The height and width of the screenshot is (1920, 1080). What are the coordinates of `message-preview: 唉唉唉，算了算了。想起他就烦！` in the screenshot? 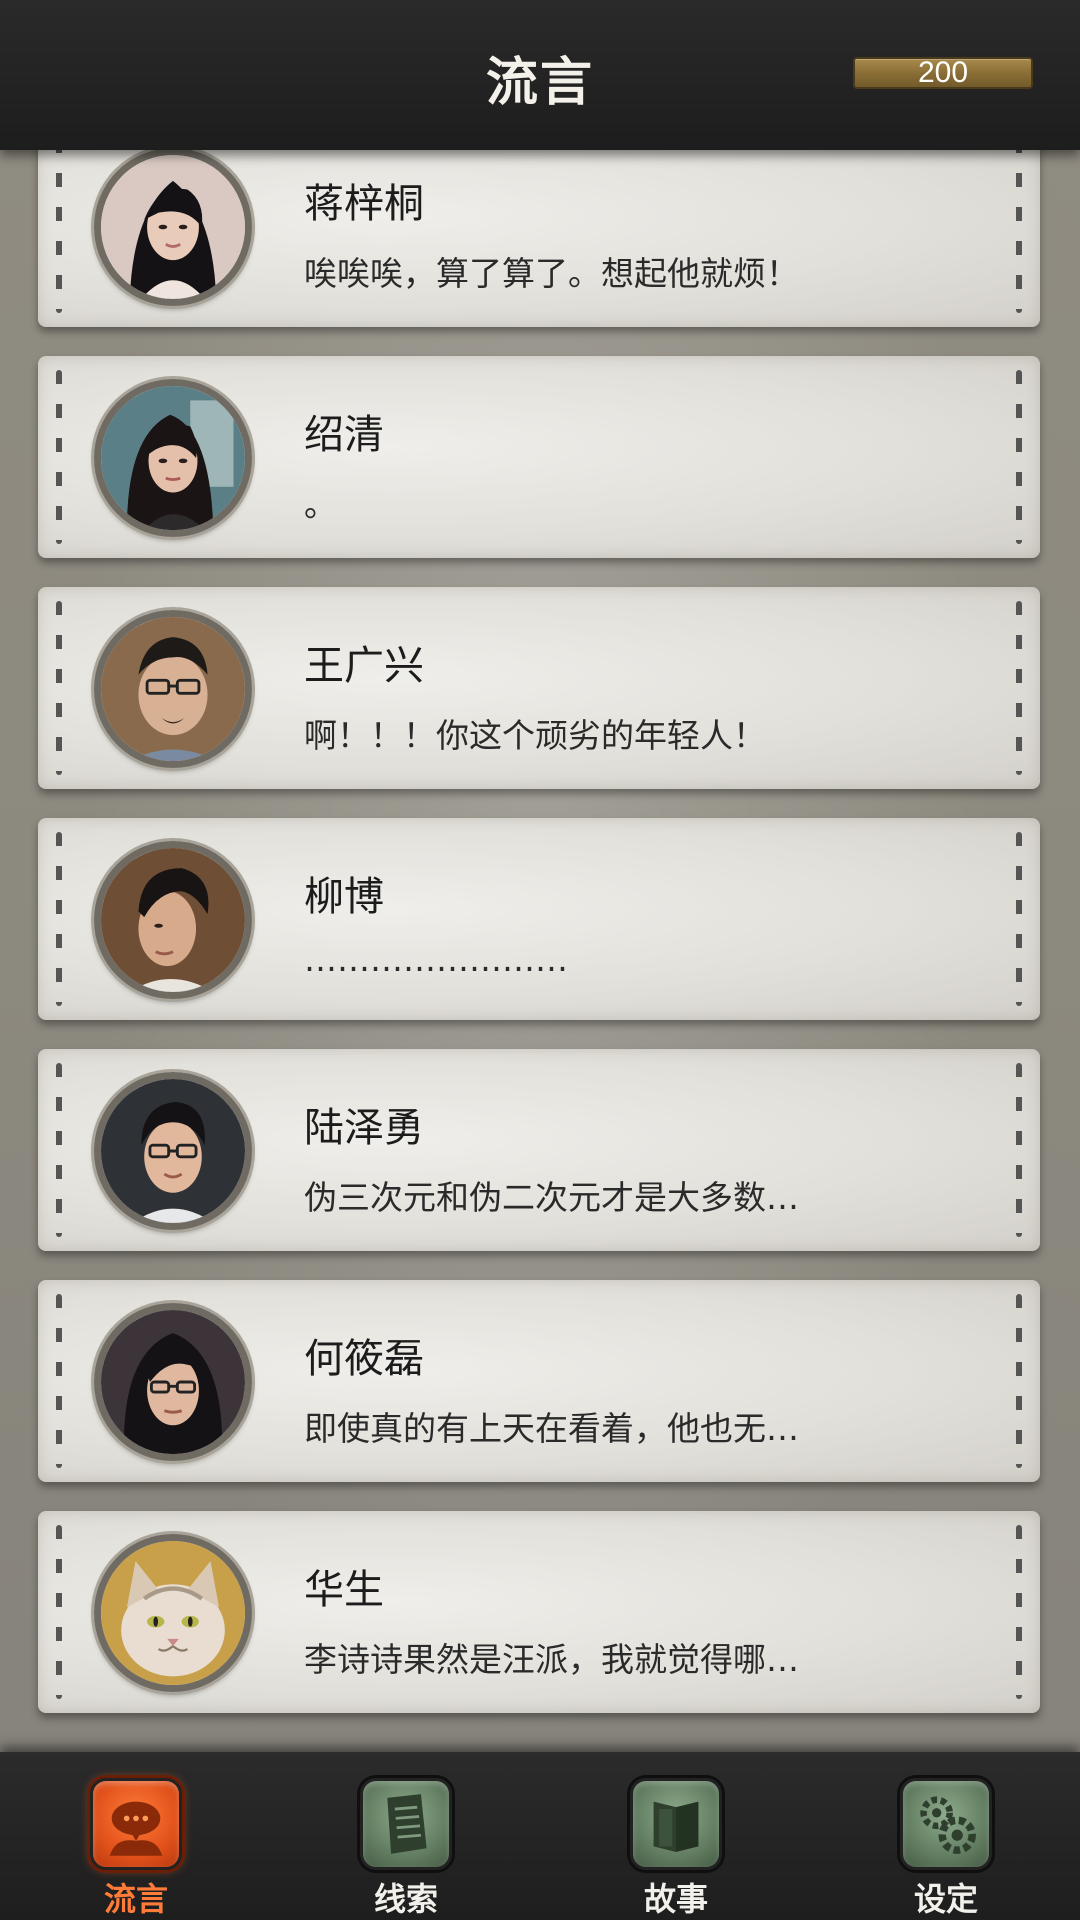 It's located at (551, 273).